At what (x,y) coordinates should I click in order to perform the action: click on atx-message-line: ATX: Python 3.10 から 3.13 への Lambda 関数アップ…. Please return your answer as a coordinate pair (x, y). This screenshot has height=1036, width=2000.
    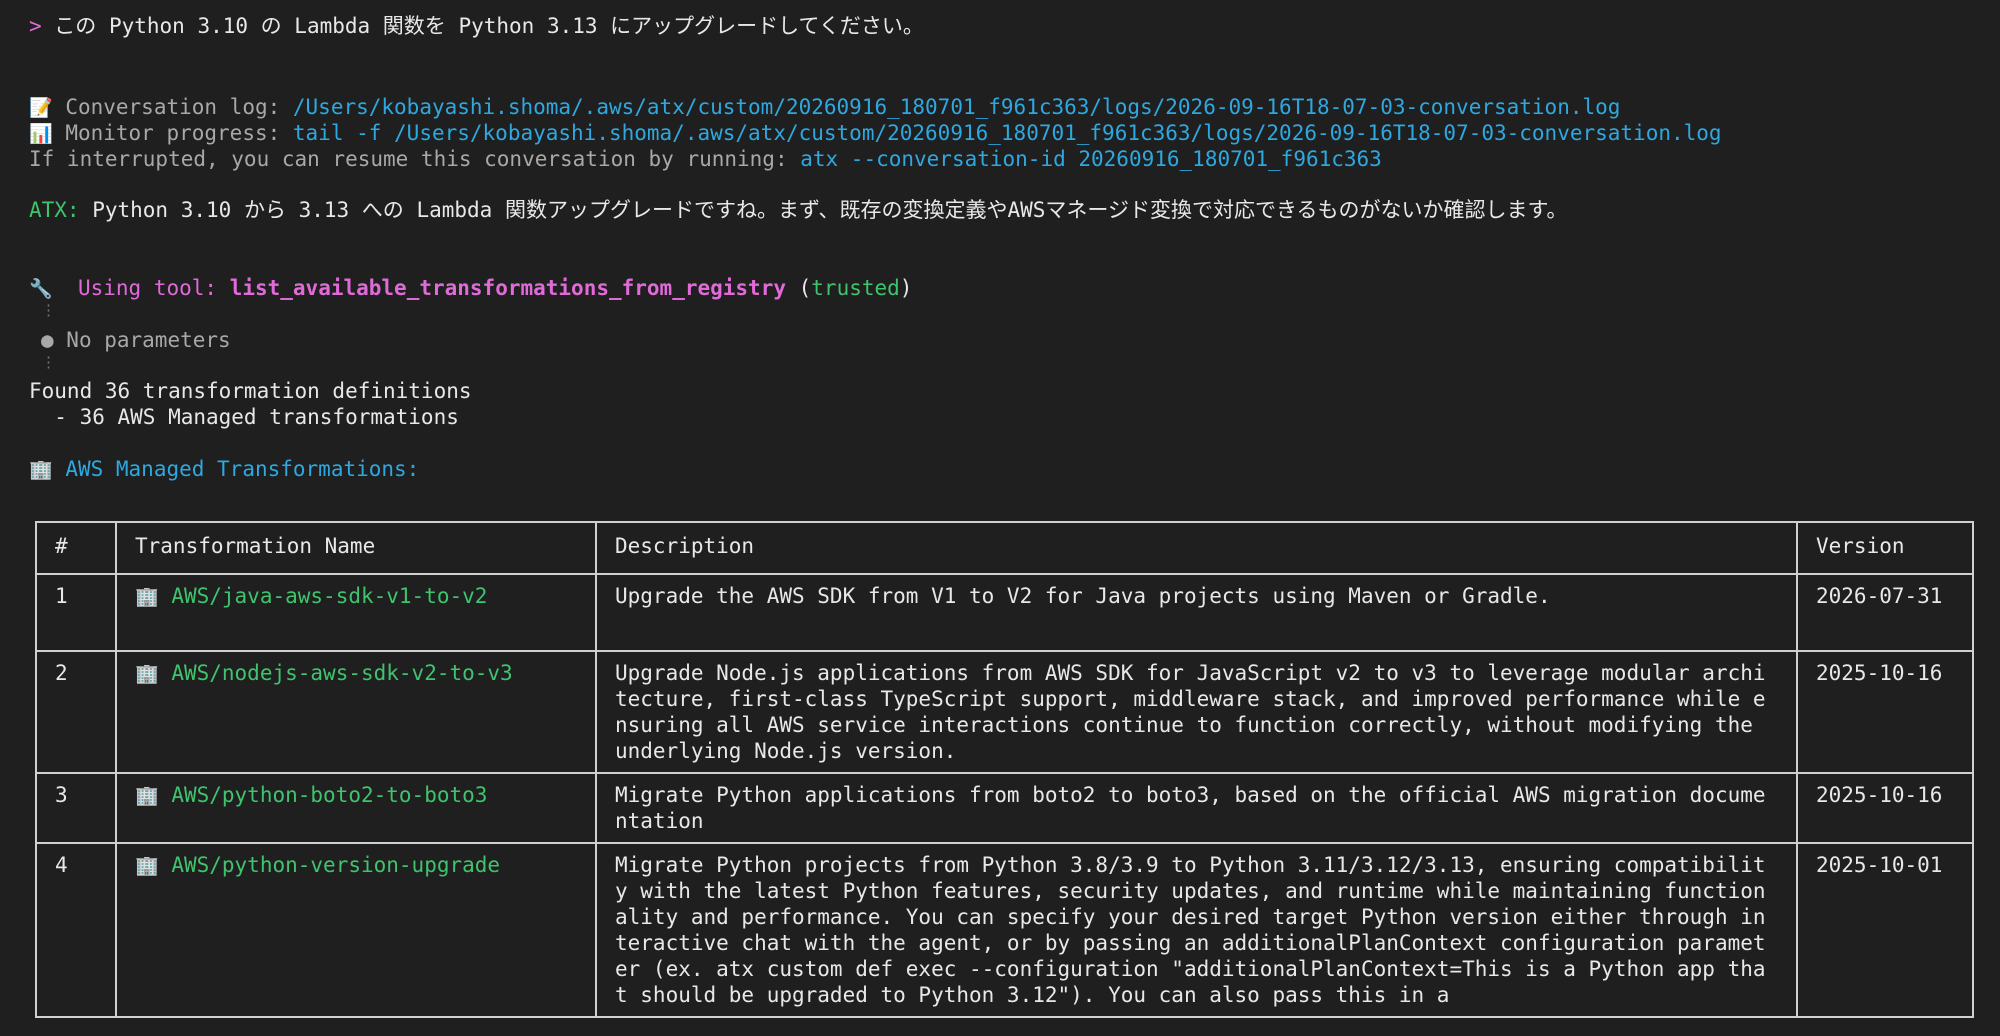
    Looking at the image, I should click on (798, 210).